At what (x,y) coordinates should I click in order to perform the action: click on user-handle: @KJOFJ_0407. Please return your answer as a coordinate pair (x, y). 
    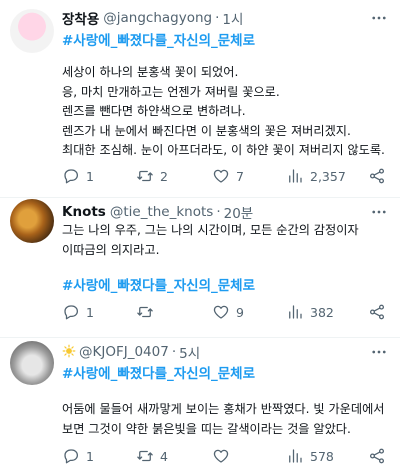
    Looking at the image, I should click on (124, 352).